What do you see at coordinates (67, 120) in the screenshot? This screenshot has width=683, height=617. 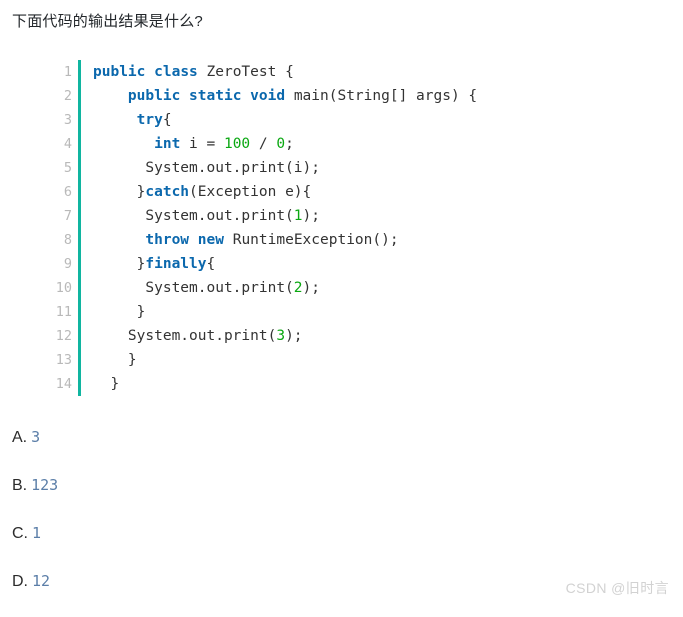 I see `line-number: 3` at bounding box center [67, 120].